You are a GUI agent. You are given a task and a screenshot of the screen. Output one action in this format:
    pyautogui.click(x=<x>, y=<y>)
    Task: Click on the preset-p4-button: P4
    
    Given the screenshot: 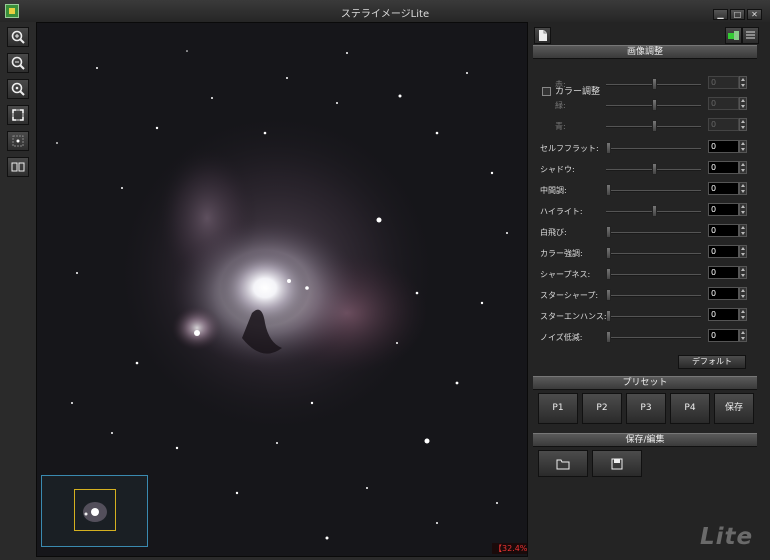 What is the action you would take?
    pyautogui.click(x=690, y=408)
    